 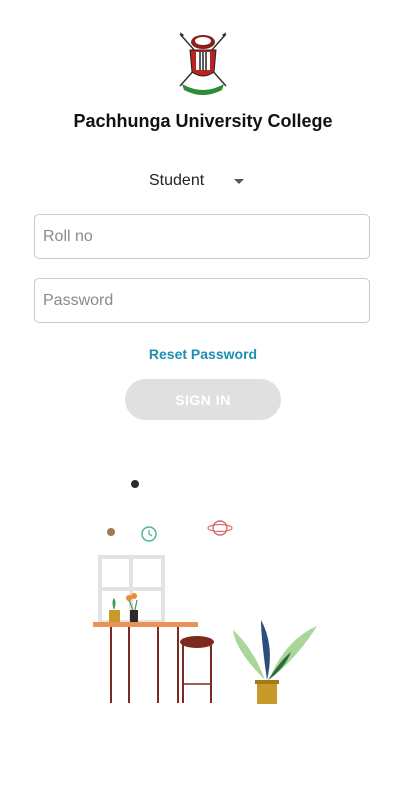 I want to click on role-dropdown: Student, so click(x=198, y=181).